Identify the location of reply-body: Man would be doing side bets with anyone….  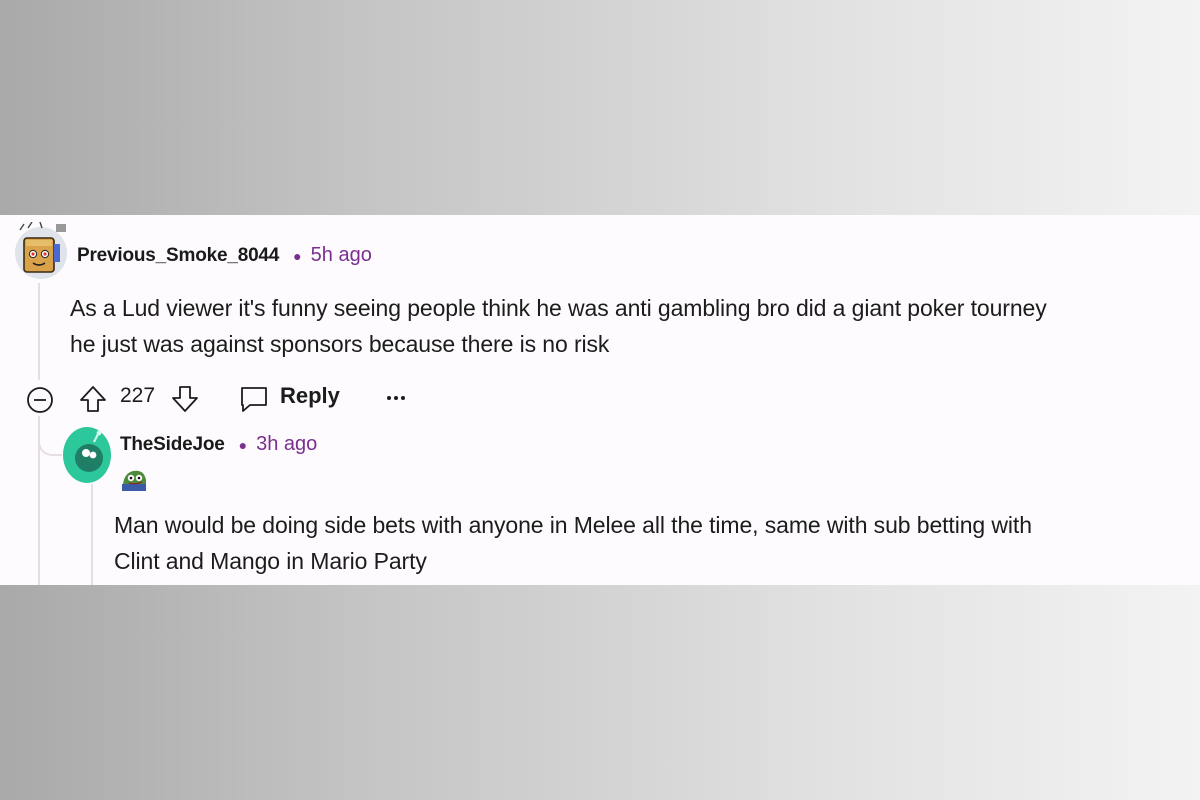
(573, 543).